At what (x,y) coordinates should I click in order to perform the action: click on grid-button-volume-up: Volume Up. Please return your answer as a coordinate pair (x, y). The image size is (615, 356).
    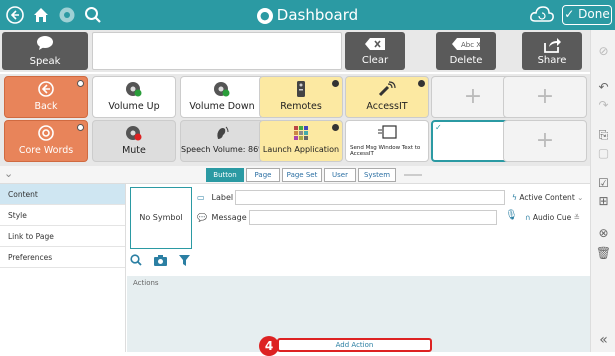
    Looking at the image, I should click on (134, 97).